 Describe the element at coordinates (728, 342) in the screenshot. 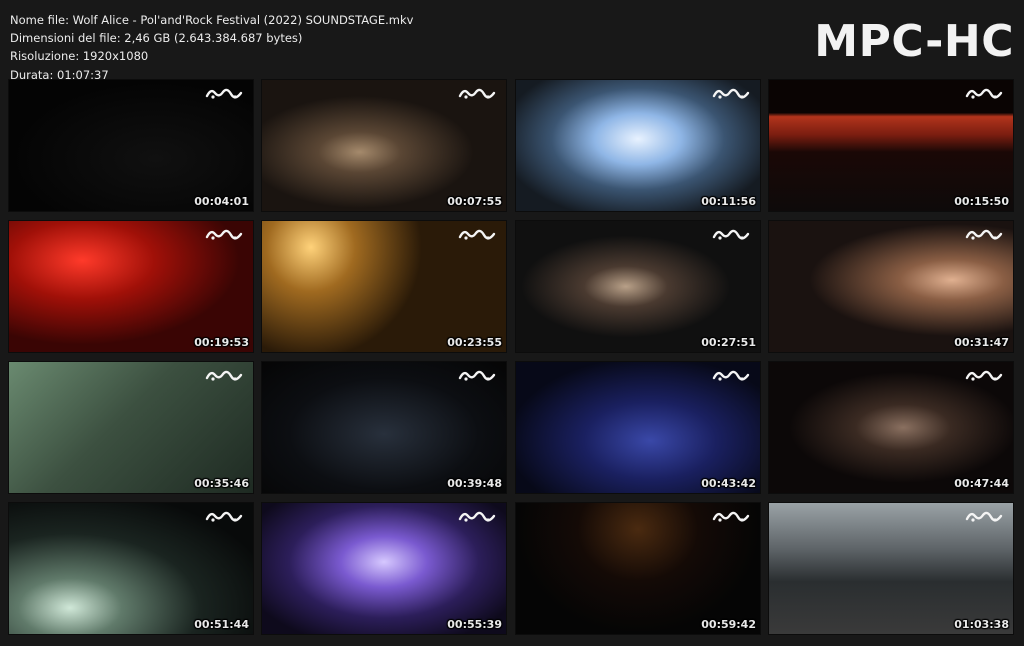

I see `thumbnail-timestamp: 00:27:51` at that location.